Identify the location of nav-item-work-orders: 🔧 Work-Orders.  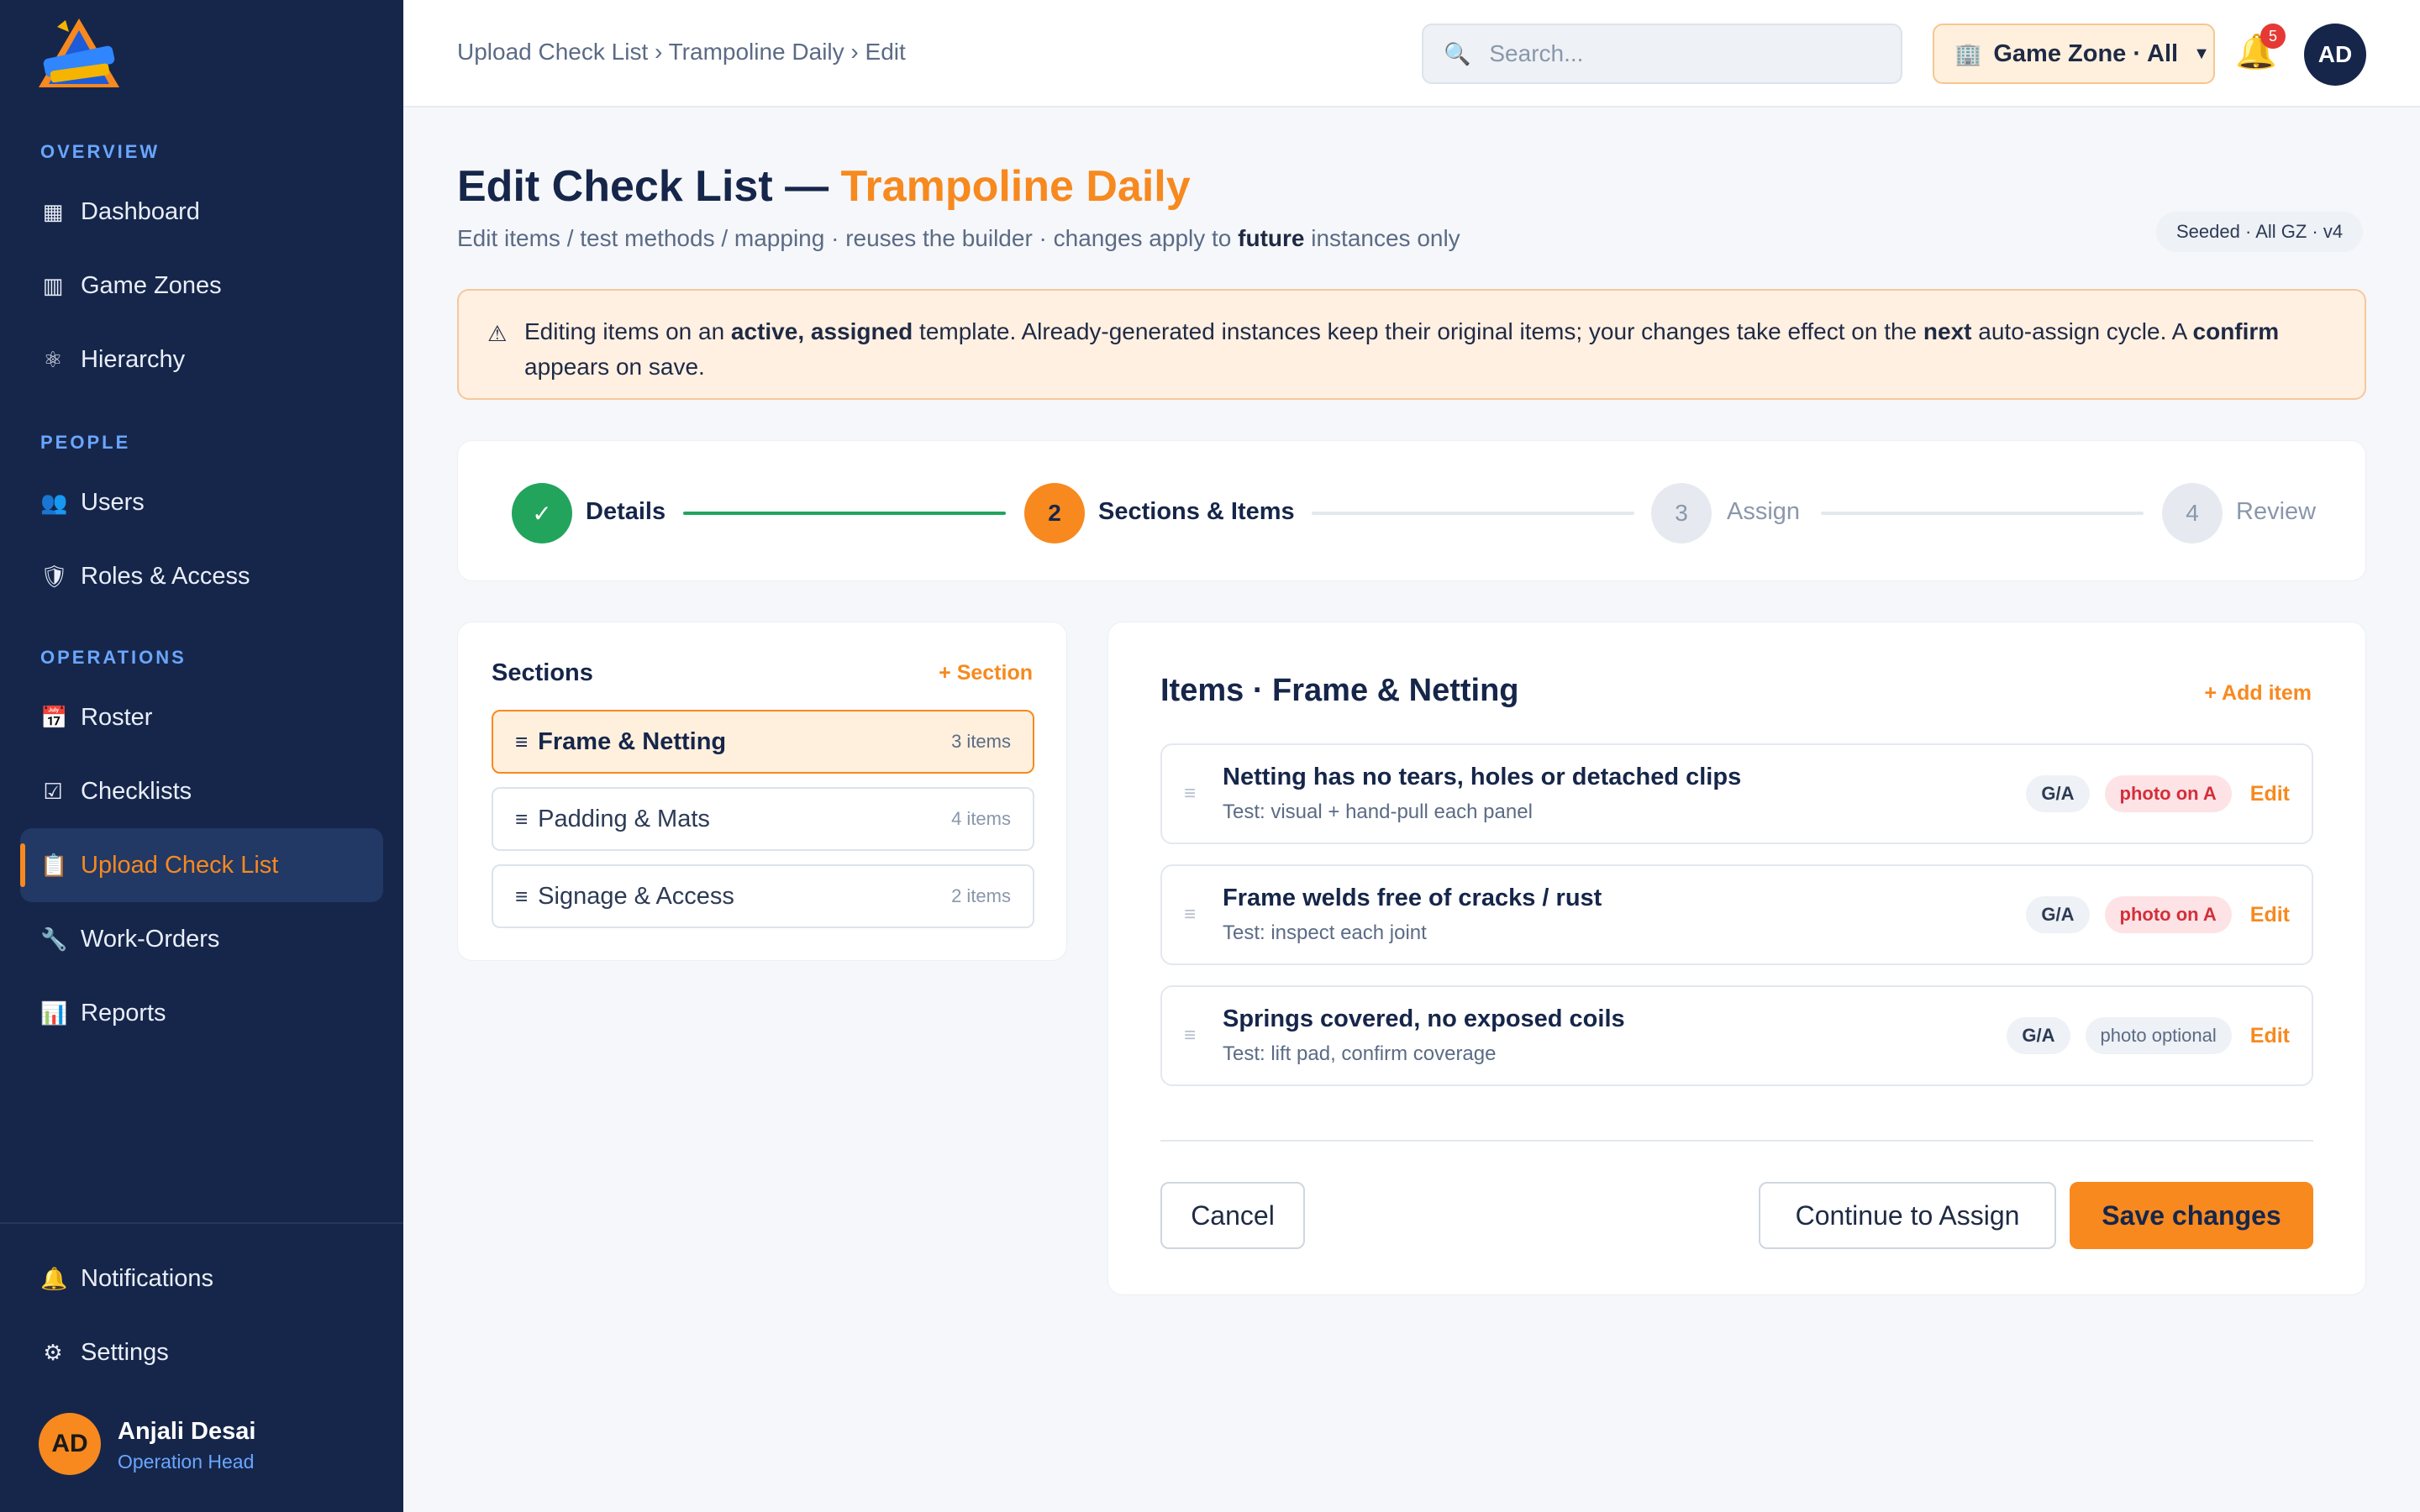
(202, 939).